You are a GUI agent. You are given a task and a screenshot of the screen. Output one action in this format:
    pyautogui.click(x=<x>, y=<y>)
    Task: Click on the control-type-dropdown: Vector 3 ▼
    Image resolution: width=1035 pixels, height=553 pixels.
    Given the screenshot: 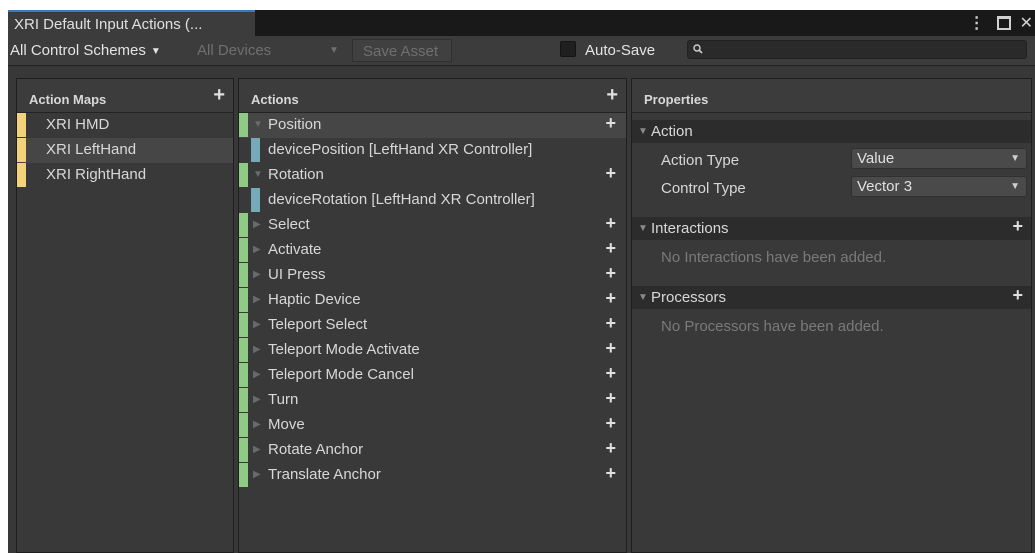 What is the action you would take?
    pyautogui.click(x=939, y=186)
    